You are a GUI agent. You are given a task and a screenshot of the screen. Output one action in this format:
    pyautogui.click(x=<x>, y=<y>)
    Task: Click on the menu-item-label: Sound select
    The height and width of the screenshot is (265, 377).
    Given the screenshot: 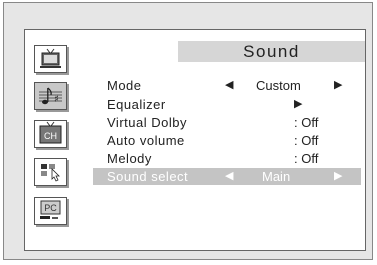 What is the action you would take?
    pyautogui.click(x=148, y=176)
    